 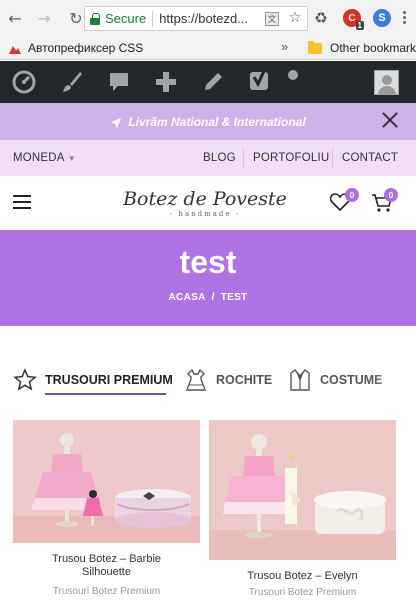 I want to click on tab-label: ROCHITE, so click(x=244, y=380).